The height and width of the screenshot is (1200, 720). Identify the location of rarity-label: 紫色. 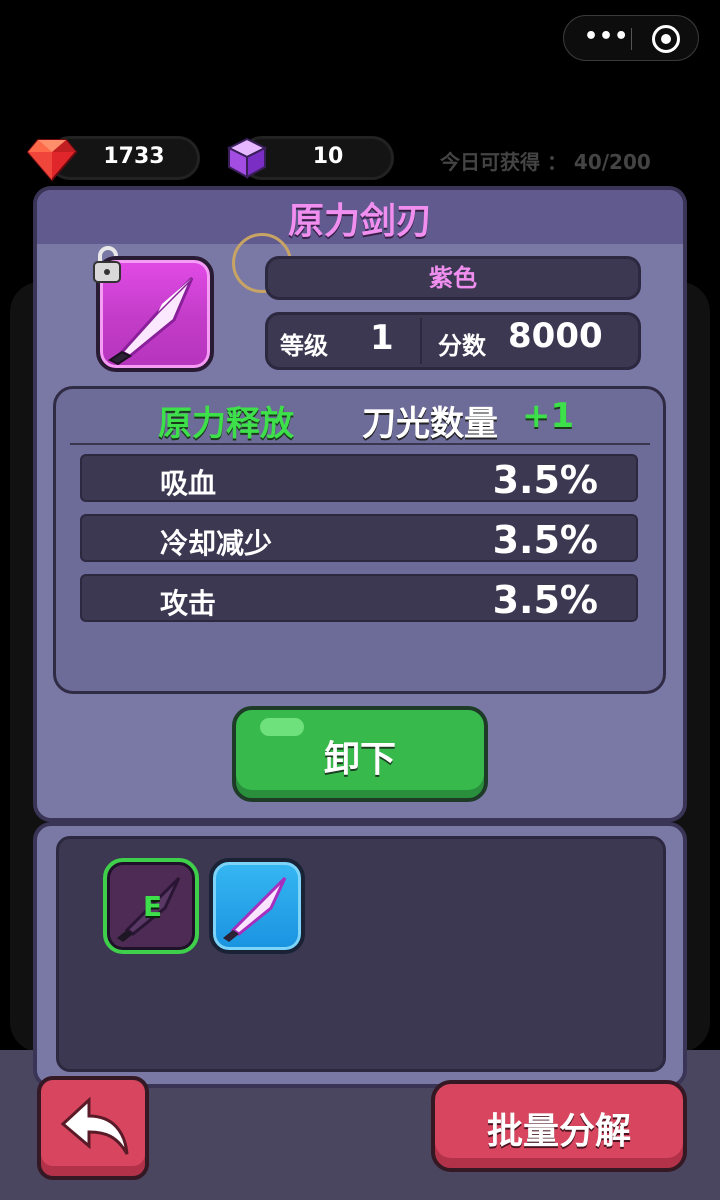
(453, 278).